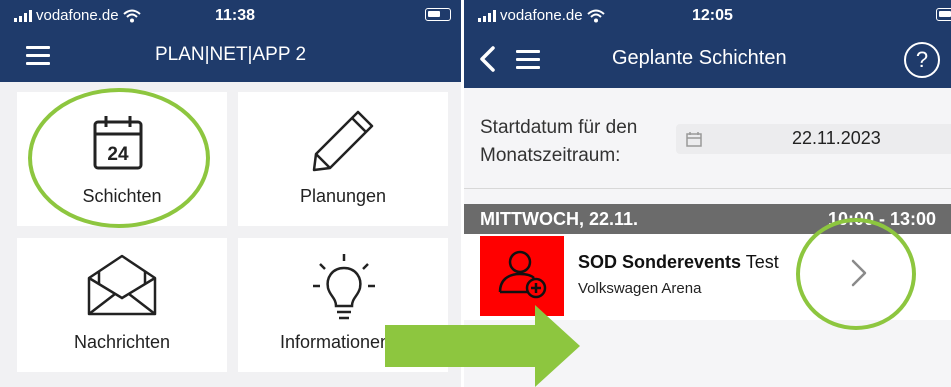 This screenshot has width=951, height=387. Describe the element at coordinates (712, 15) in the screenshot. I see `status-time: 12:05` at that location.